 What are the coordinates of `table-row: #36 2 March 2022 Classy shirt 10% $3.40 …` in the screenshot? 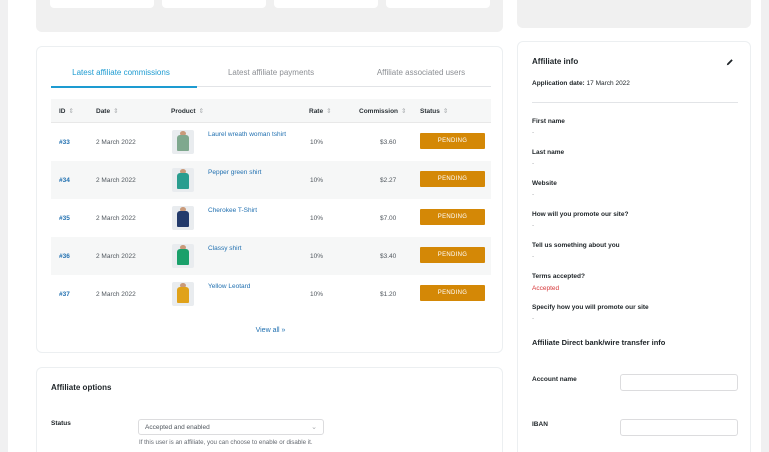 It's located at (271, 256).